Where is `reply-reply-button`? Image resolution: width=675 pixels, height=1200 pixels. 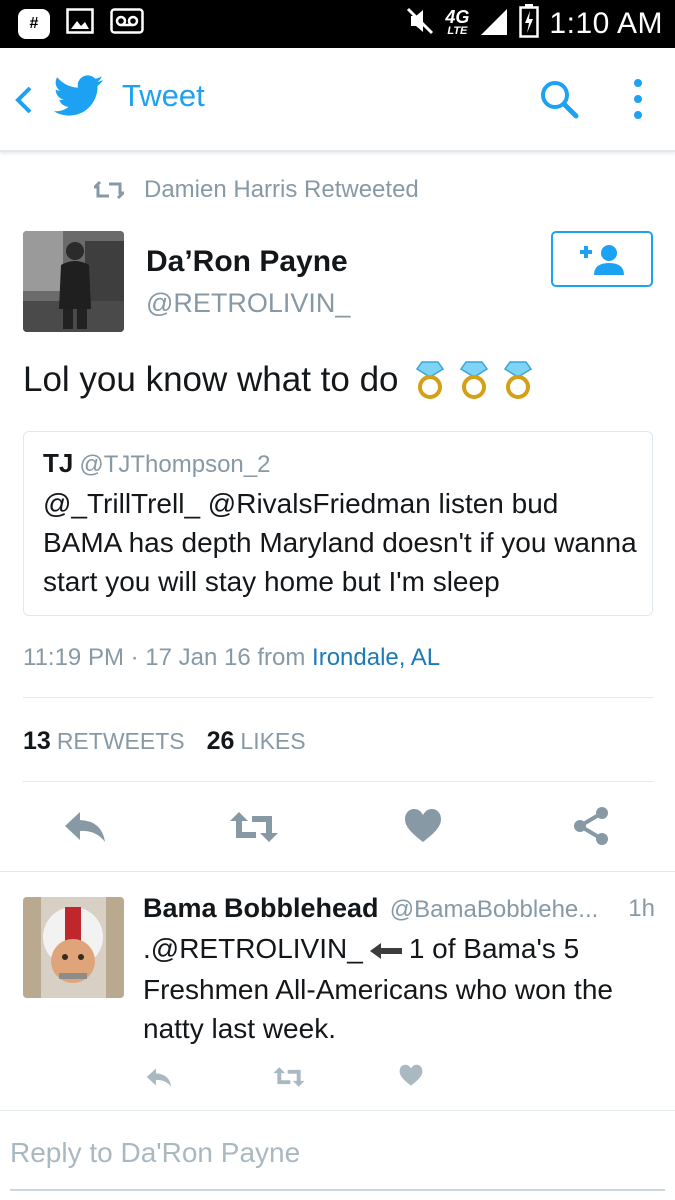 reply-reply-button is located at coordinates (159, 1079).